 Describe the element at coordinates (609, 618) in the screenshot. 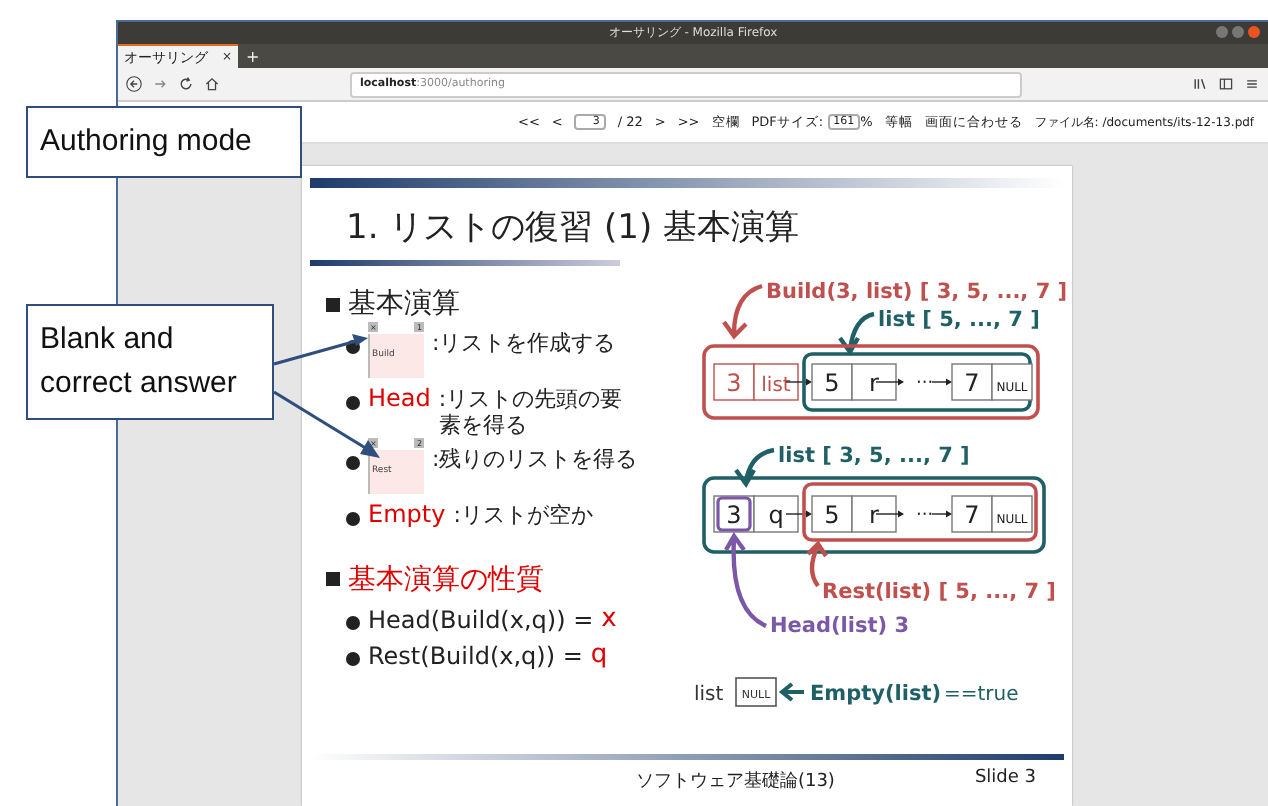

I see `result-text: x` at that location.